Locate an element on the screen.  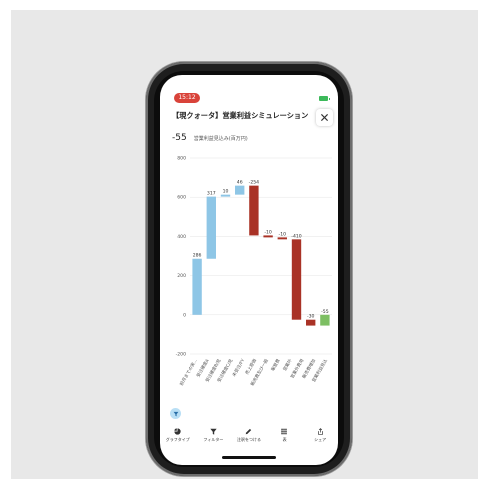
y-tick-label: 400 is located at coordinates (181, 237).